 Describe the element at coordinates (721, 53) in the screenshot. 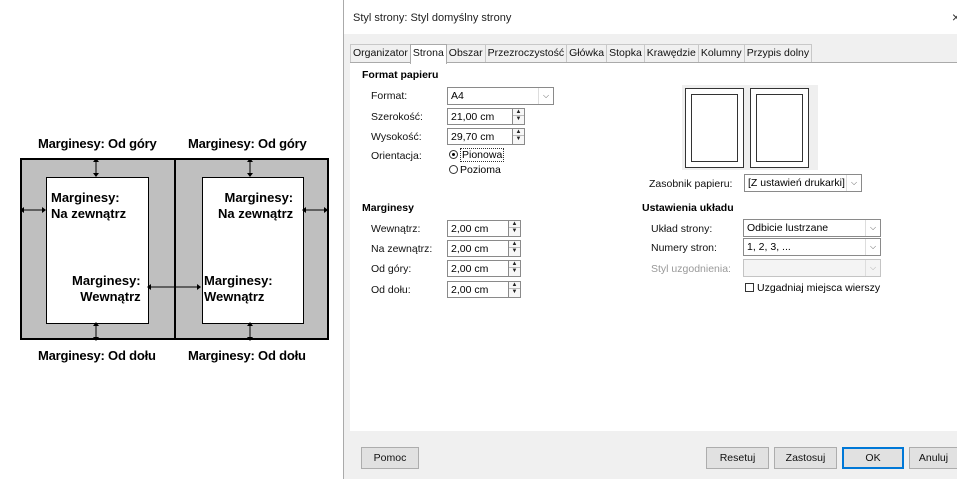

I see `tab-columns: Kolumny` at that location.